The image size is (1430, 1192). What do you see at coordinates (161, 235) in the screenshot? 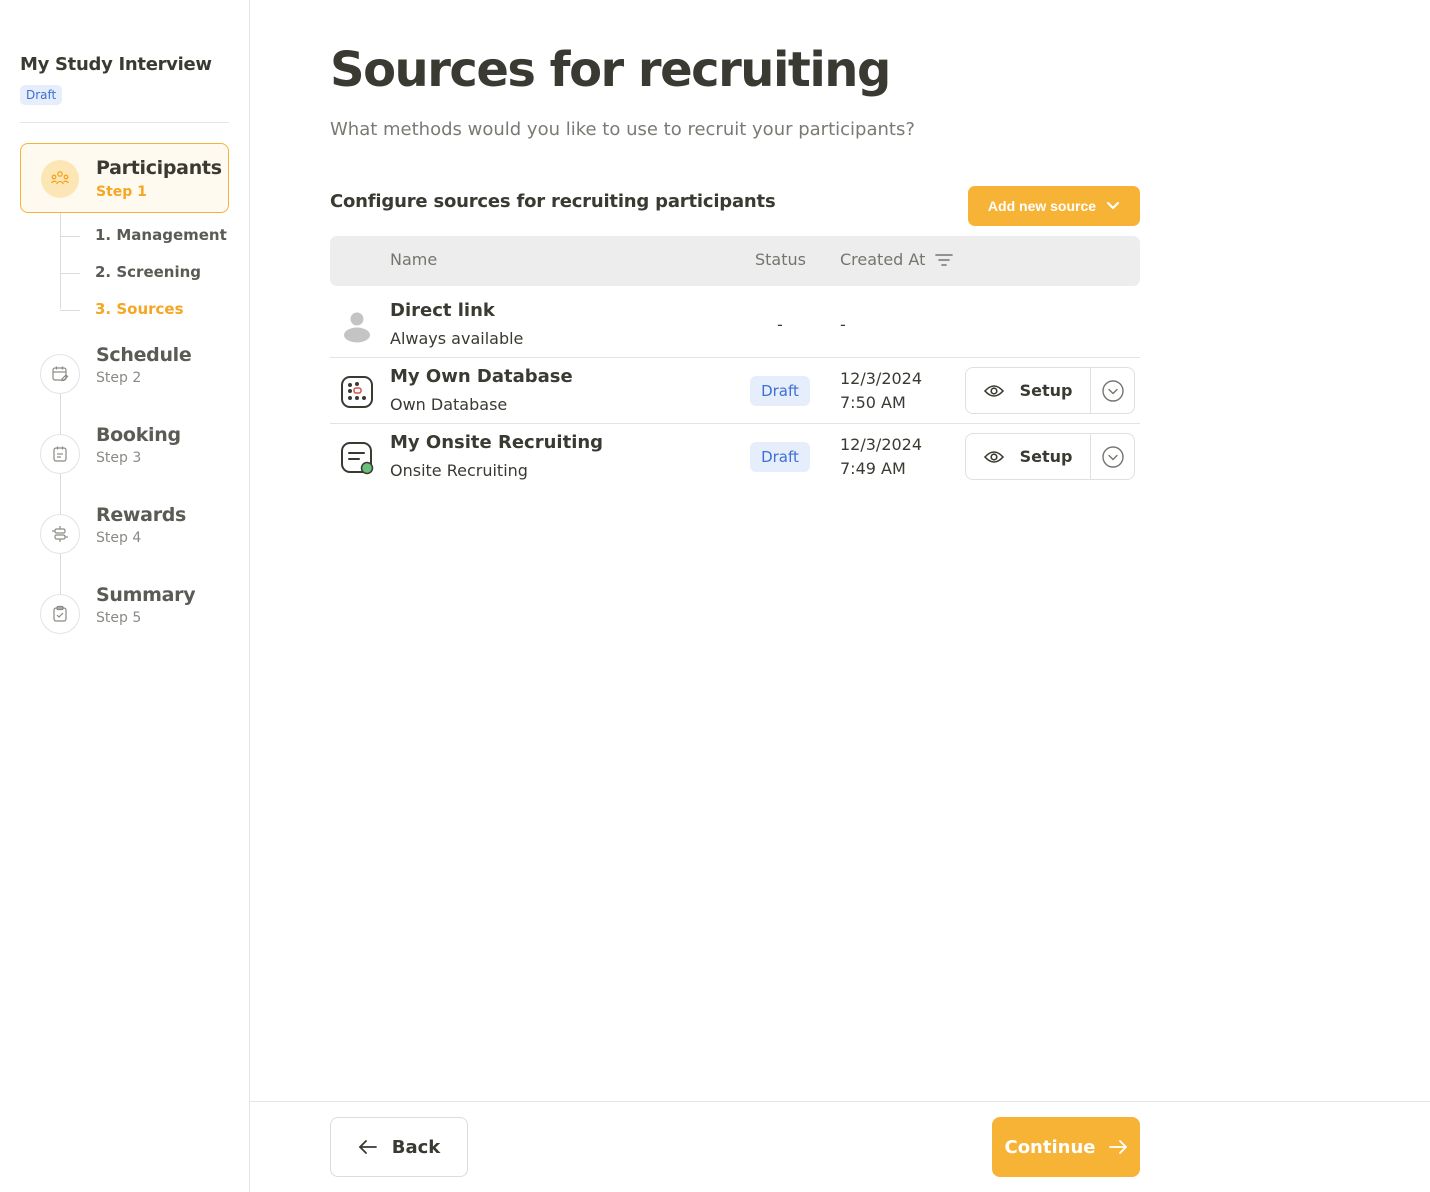
I see `substep-label: 1. Management` at bounding box center [161, 235].